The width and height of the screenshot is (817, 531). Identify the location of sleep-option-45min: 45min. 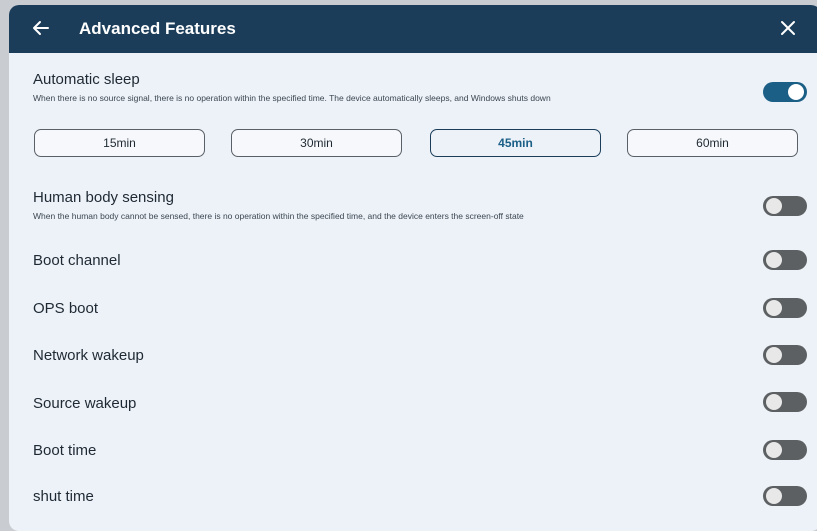
(515, 143).